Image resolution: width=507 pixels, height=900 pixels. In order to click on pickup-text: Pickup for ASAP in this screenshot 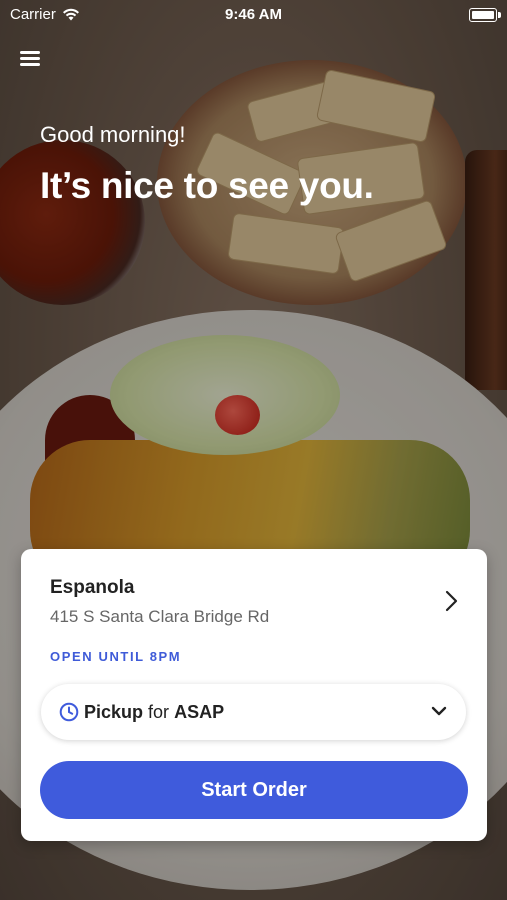, I will do `click(154, 712)`.